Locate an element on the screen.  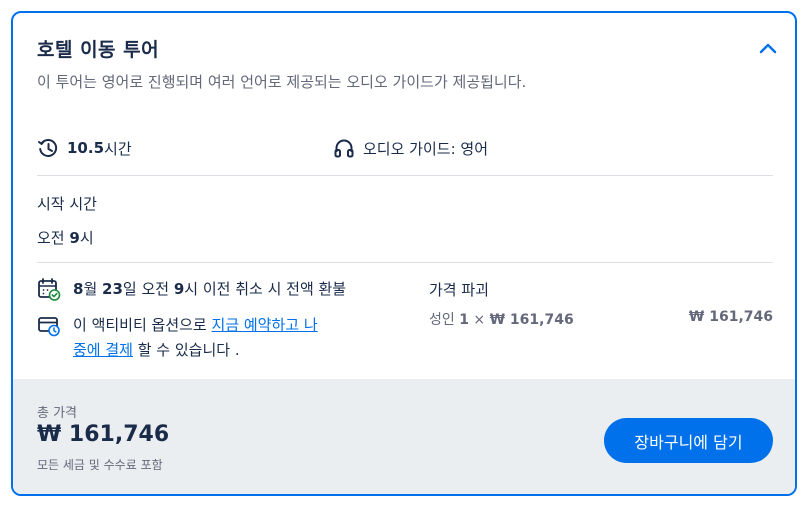
calendar-check-icon is located at coordinates (49, 289).